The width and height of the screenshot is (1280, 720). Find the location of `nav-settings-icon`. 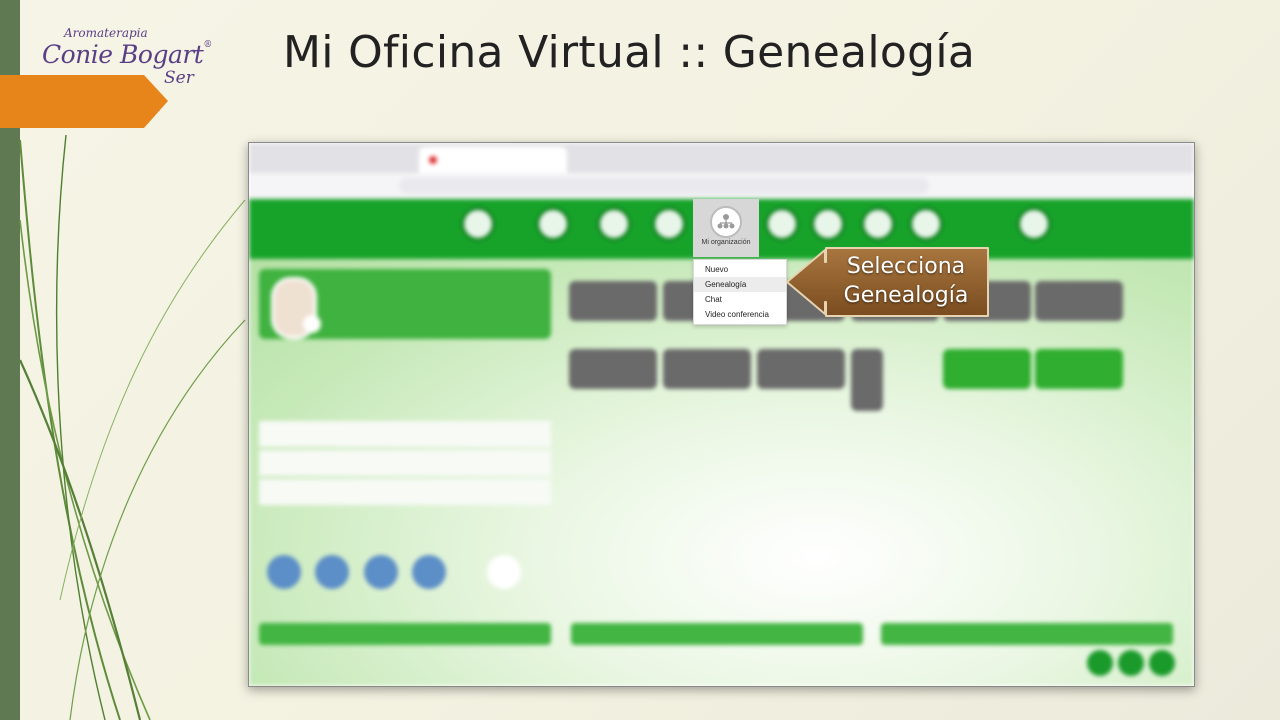

nav-settings-icon is located at coordinates (1034, 224).